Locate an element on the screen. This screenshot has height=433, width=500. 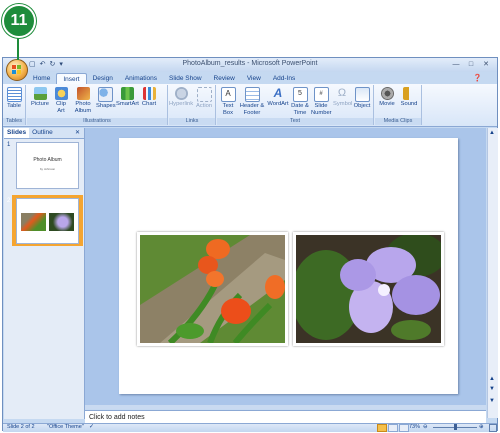
zoom-in-icon: ⊕ is located at coordinates (481, 427).